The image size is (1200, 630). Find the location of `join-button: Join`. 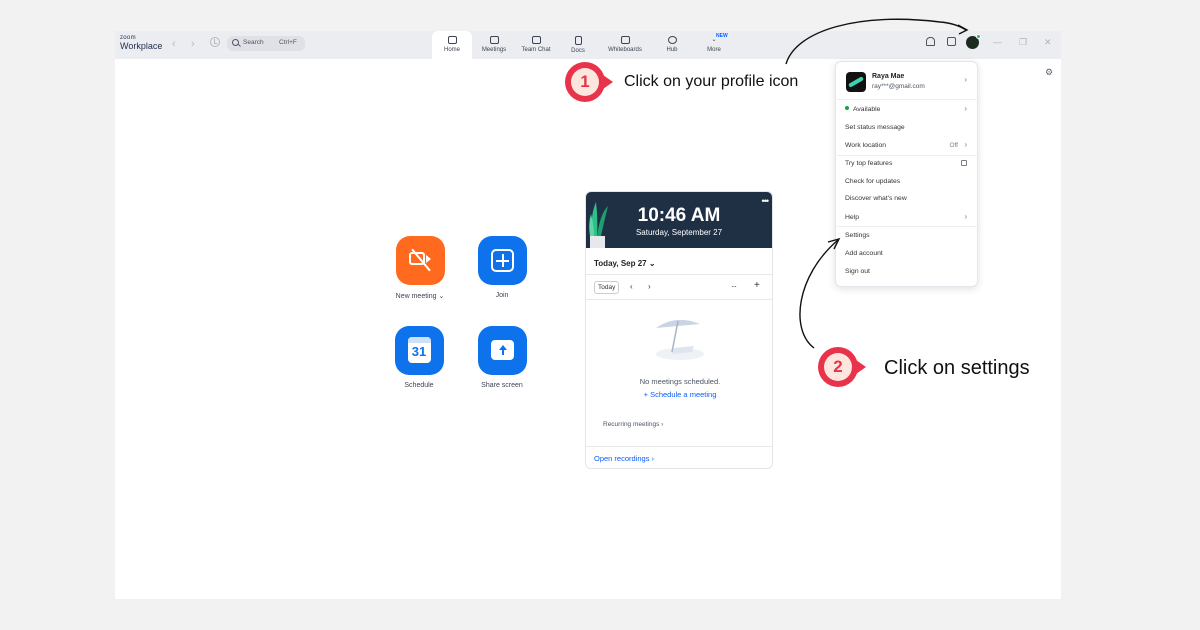

join-button: Join is located at coordinates (502, 267).